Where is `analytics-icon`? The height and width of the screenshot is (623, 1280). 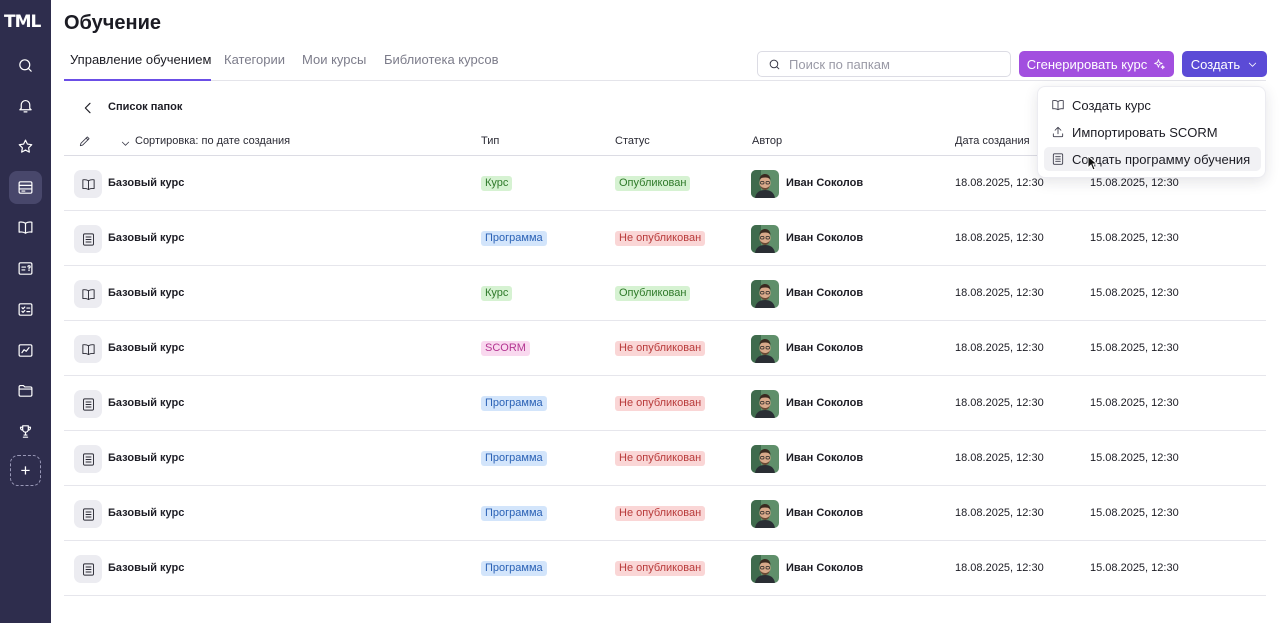
analytics-icon is located at coordinates (25, 350).